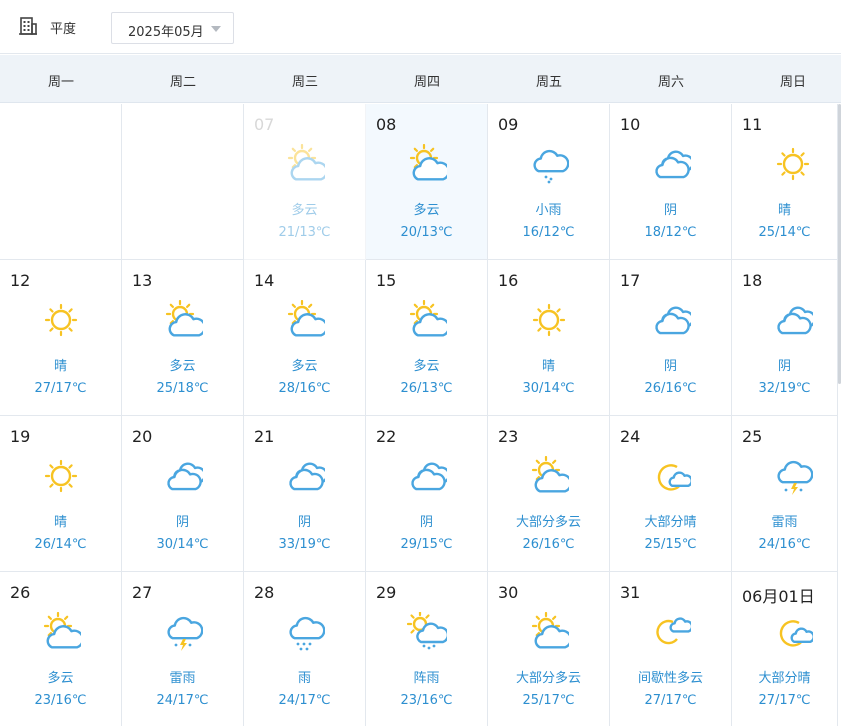 The width and height of the screenshot is (841, 726). What do you see at coordinates (305, 338) in the screenshot?
I see `day-cell: 14 多云 28/16℃` at bounding box center [305, 338].